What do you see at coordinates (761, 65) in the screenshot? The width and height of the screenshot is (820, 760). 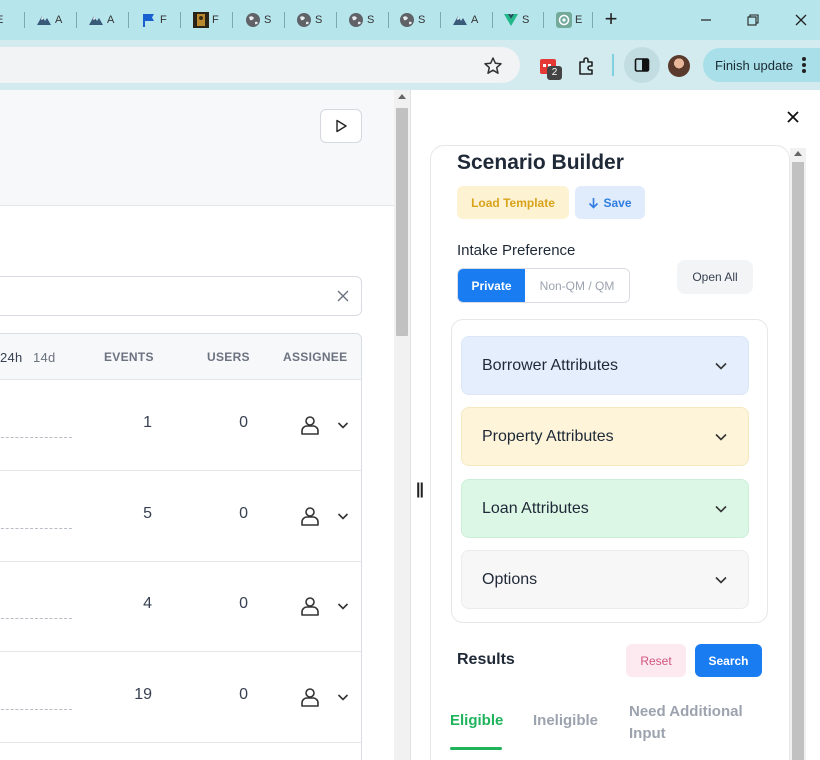 I see `finish-update-button: Finish update` at bounding box center [761, 65].